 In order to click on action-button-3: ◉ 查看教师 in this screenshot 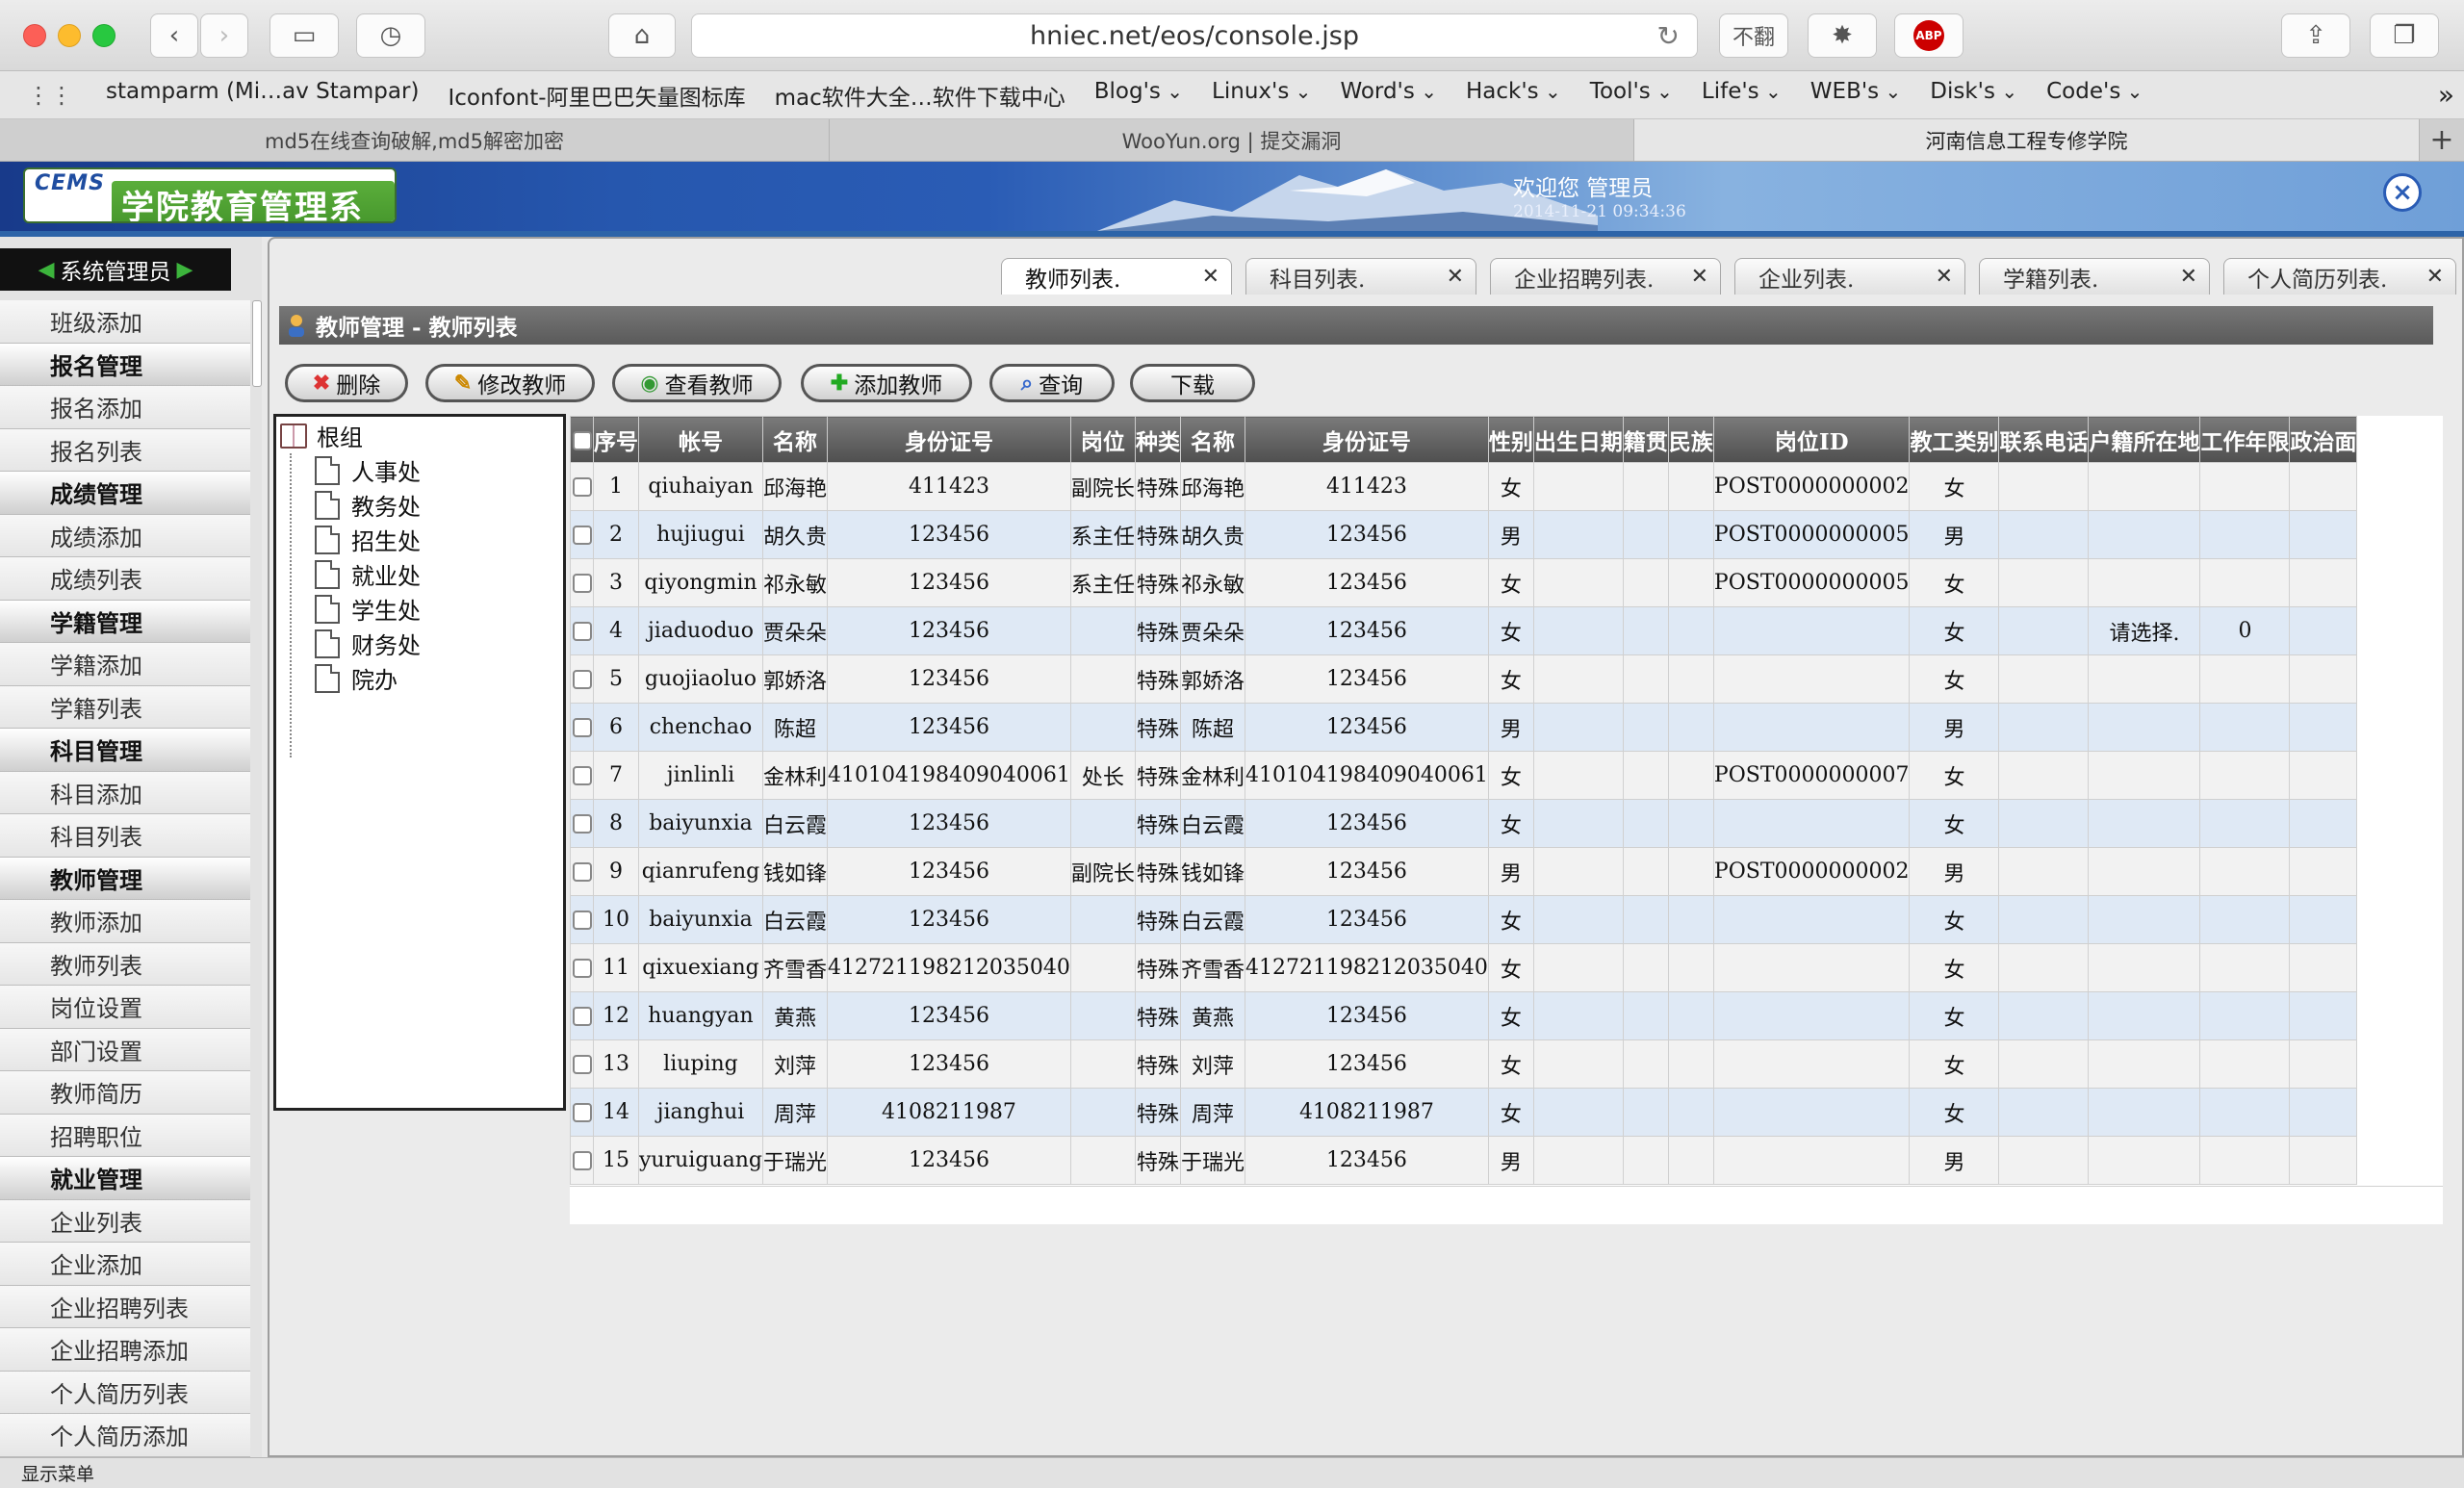, I will do `click(697, 383)`.